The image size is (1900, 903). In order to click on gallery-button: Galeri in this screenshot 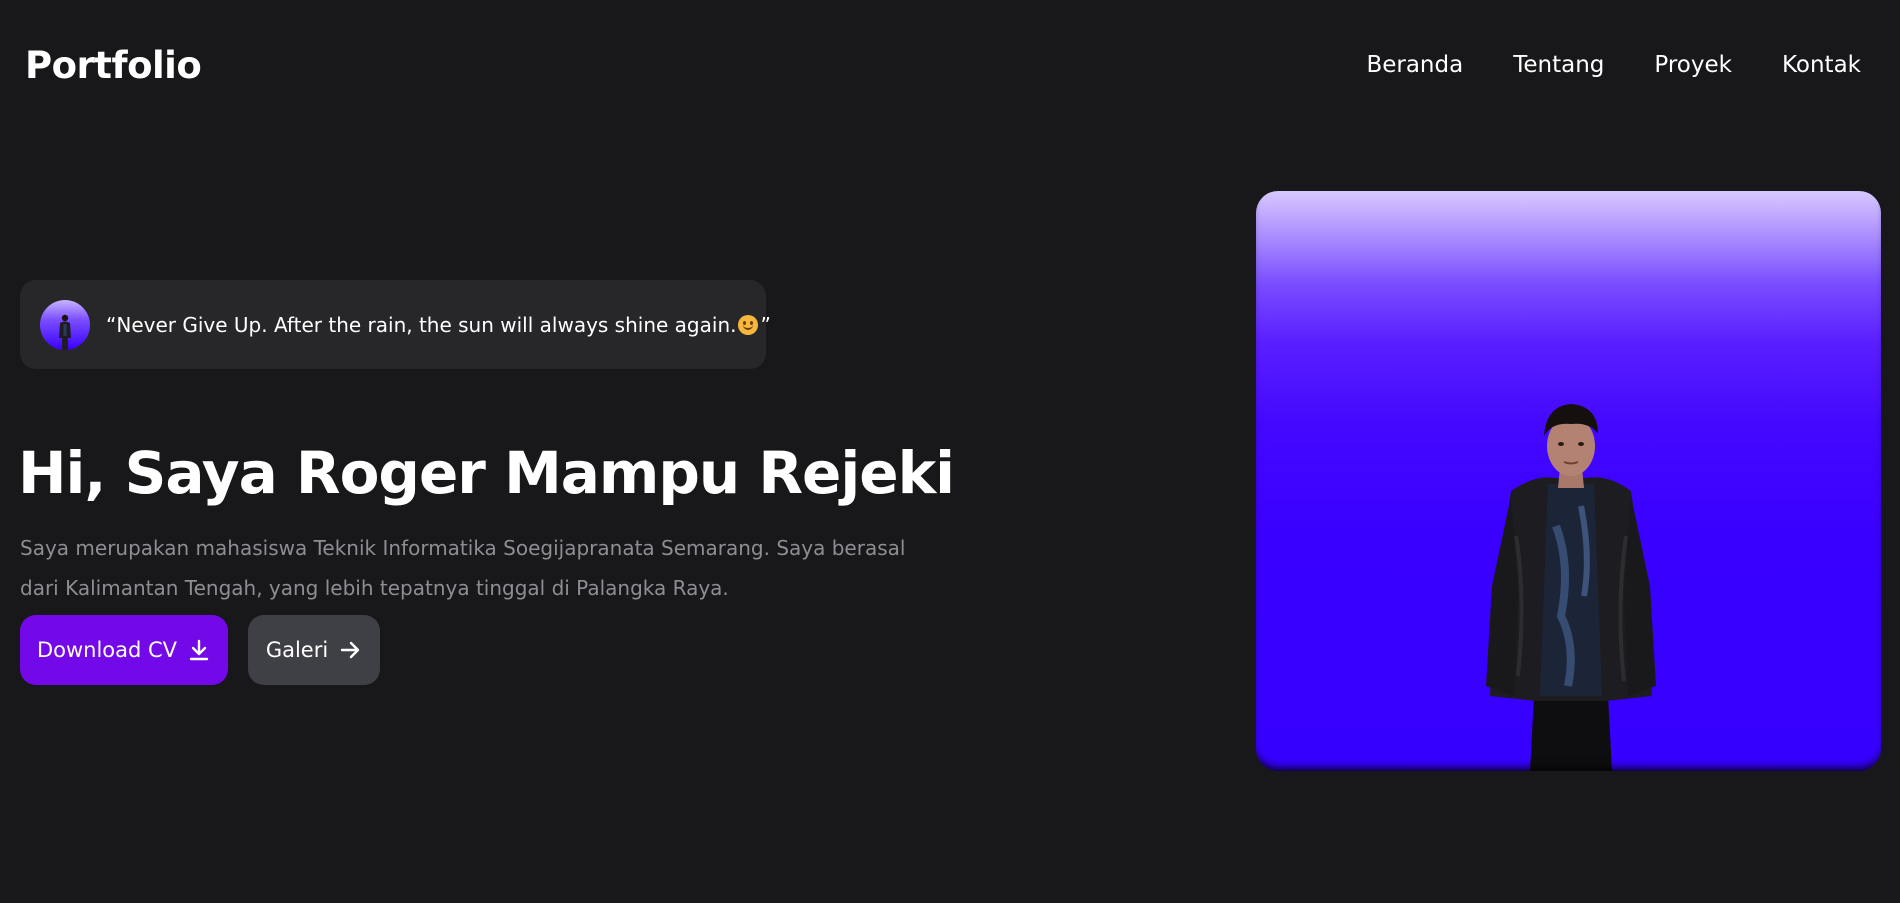, I will do `click(314, 650)`.